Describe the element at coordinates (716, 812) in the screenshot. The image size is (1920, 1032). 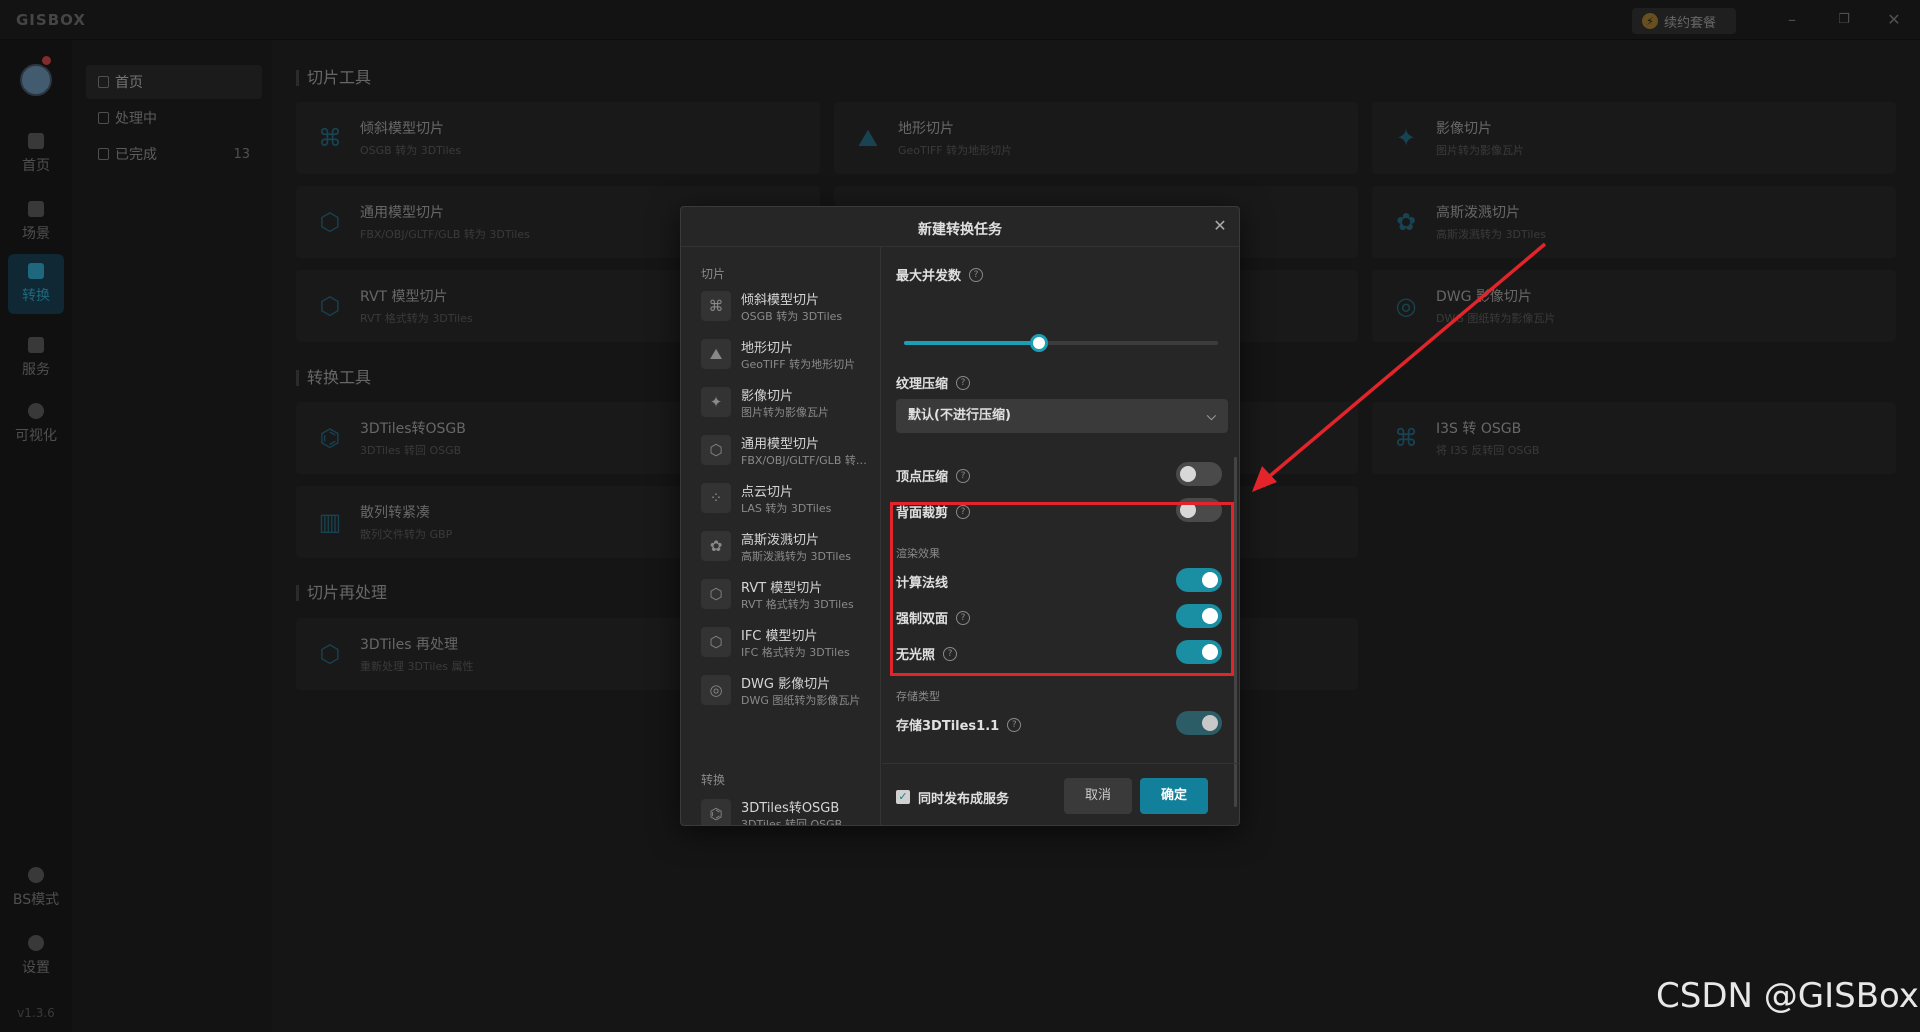
I see `task-type-icon: ⌬` at that location.